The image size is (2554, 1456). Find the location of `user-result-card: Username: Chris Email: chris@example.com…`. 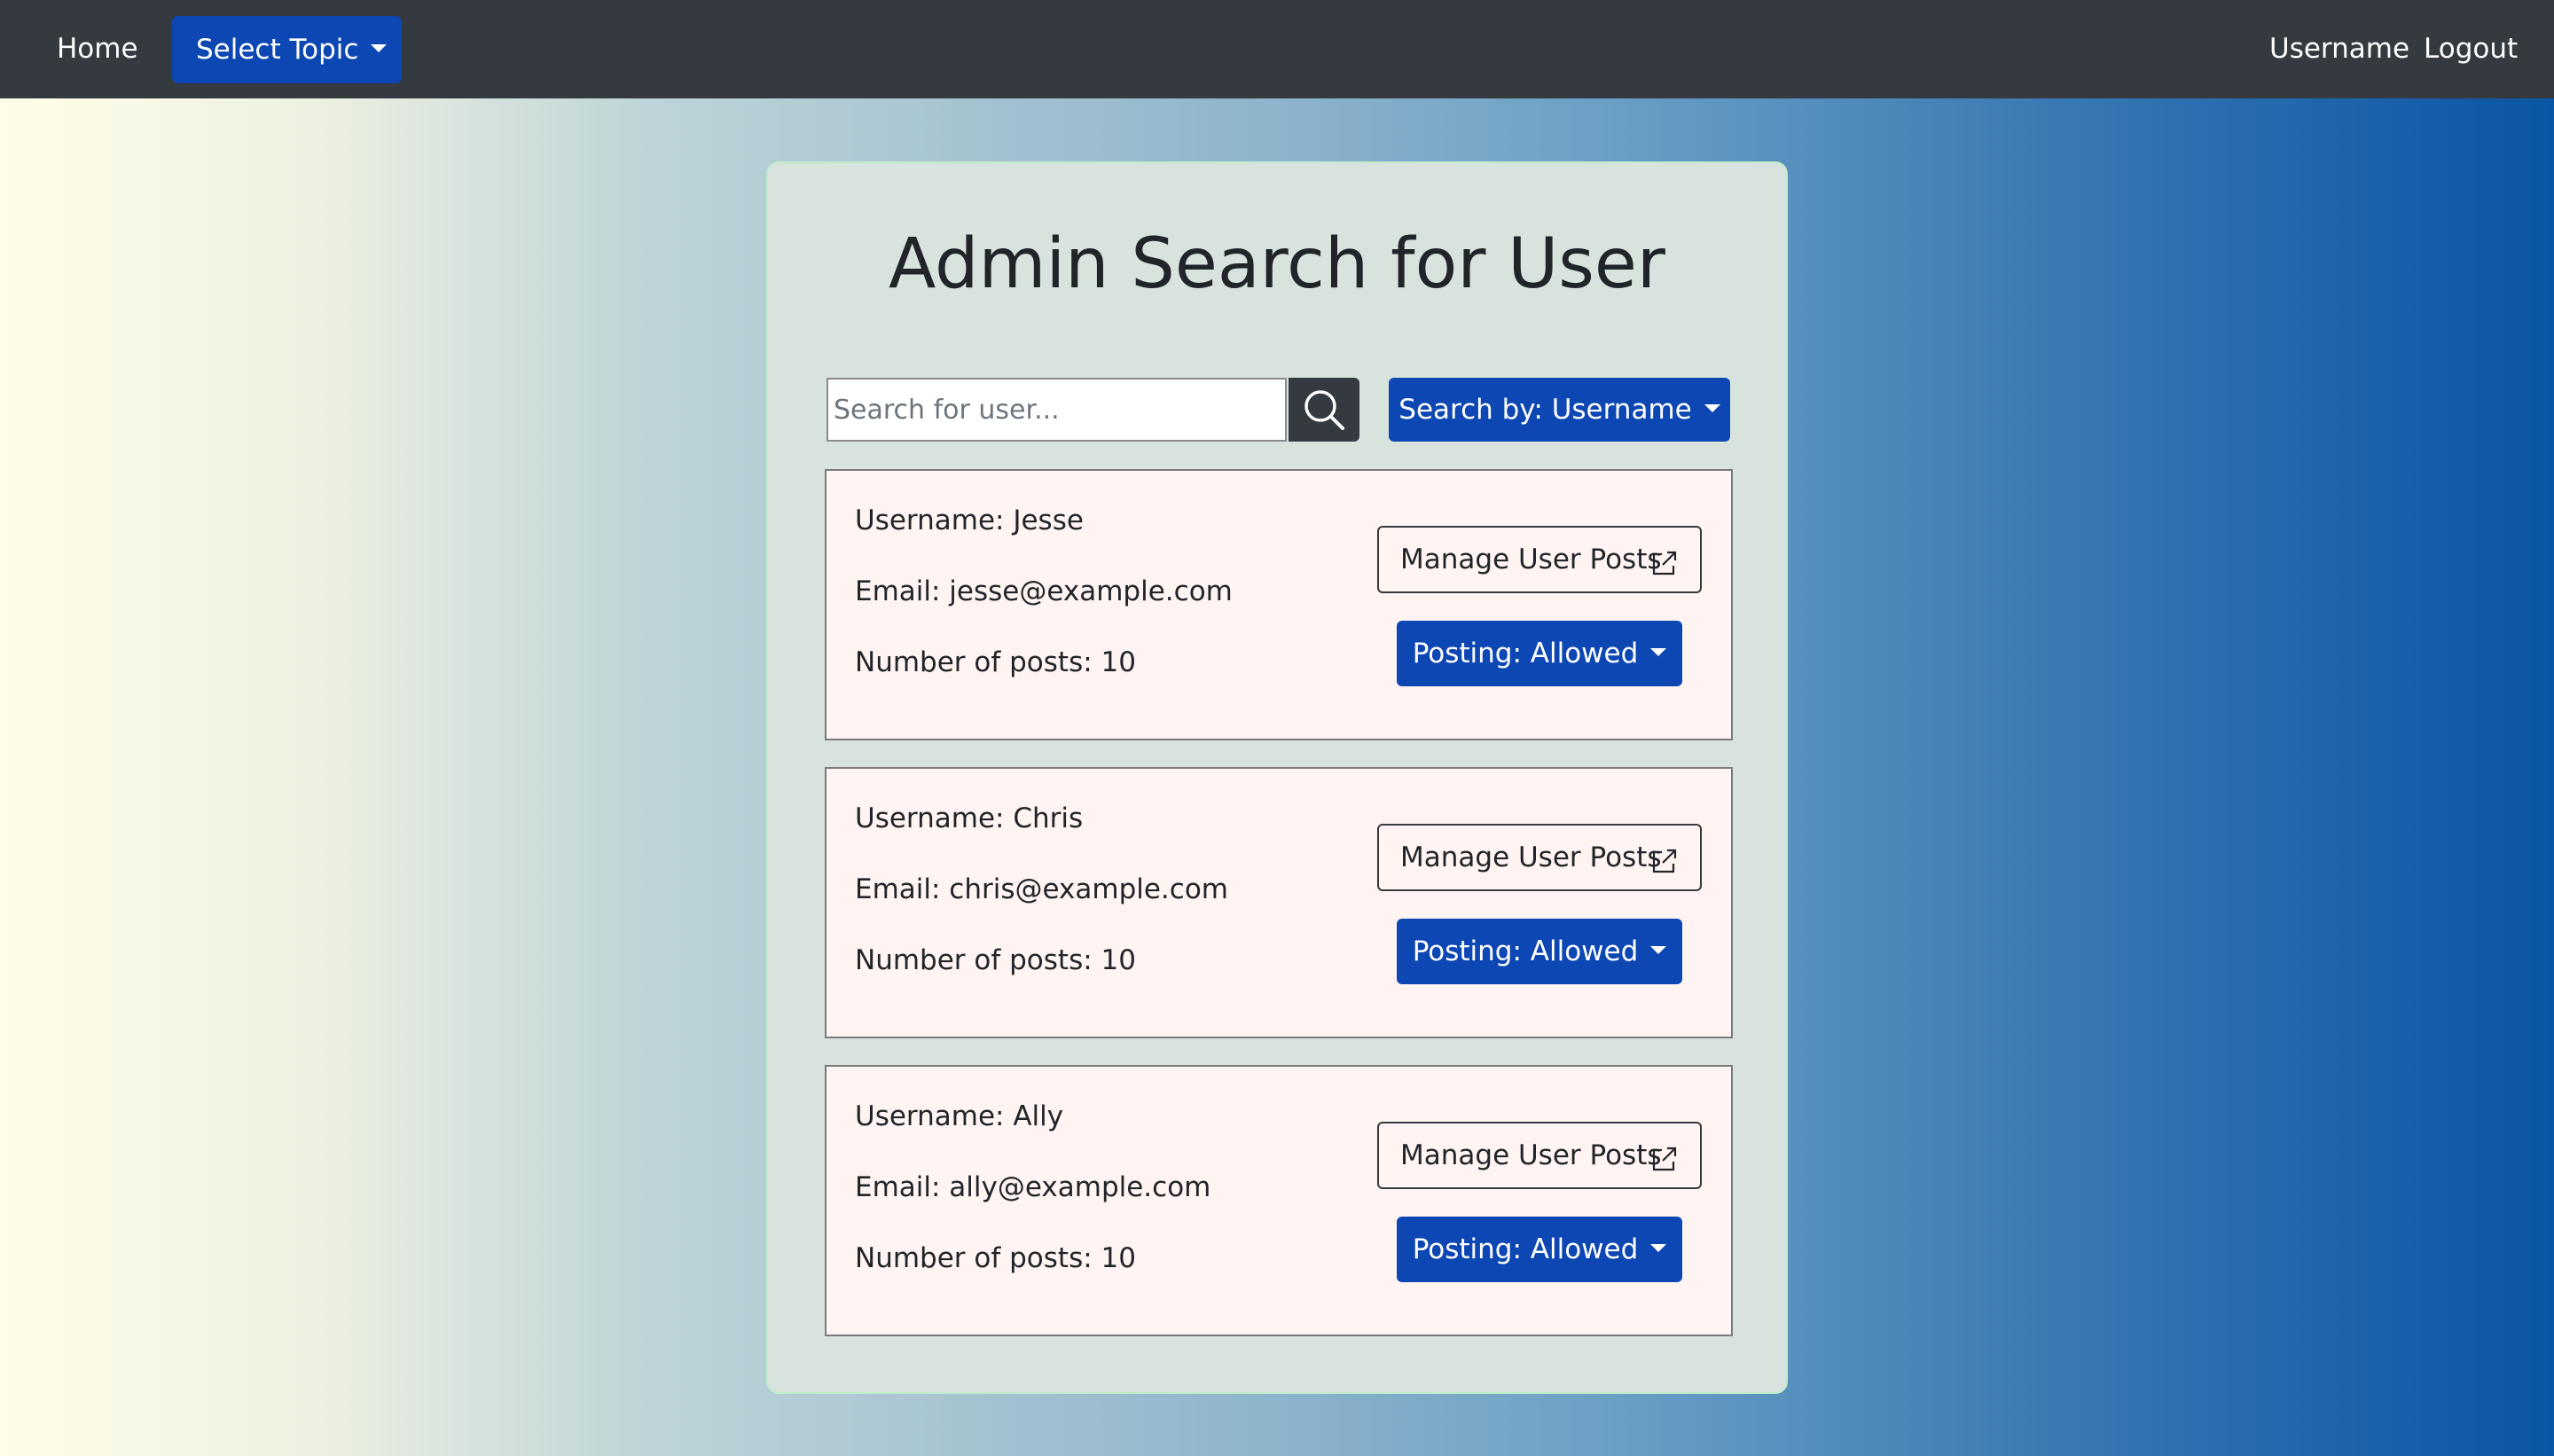

user-result-card: Username: Chris Email: chris@example.com… is located at coordinates (1279, 902).